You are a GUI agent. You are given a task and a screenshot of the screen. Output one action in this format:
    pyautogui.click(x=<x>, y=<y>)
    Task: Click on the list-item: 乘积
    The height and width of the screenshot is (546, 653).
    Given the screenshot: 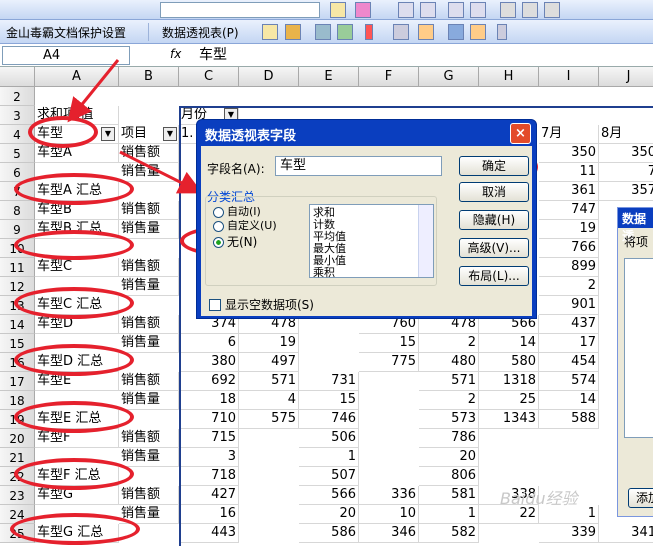 What is the action you would take?
    pyautogui.click(x=371, y=273)
    